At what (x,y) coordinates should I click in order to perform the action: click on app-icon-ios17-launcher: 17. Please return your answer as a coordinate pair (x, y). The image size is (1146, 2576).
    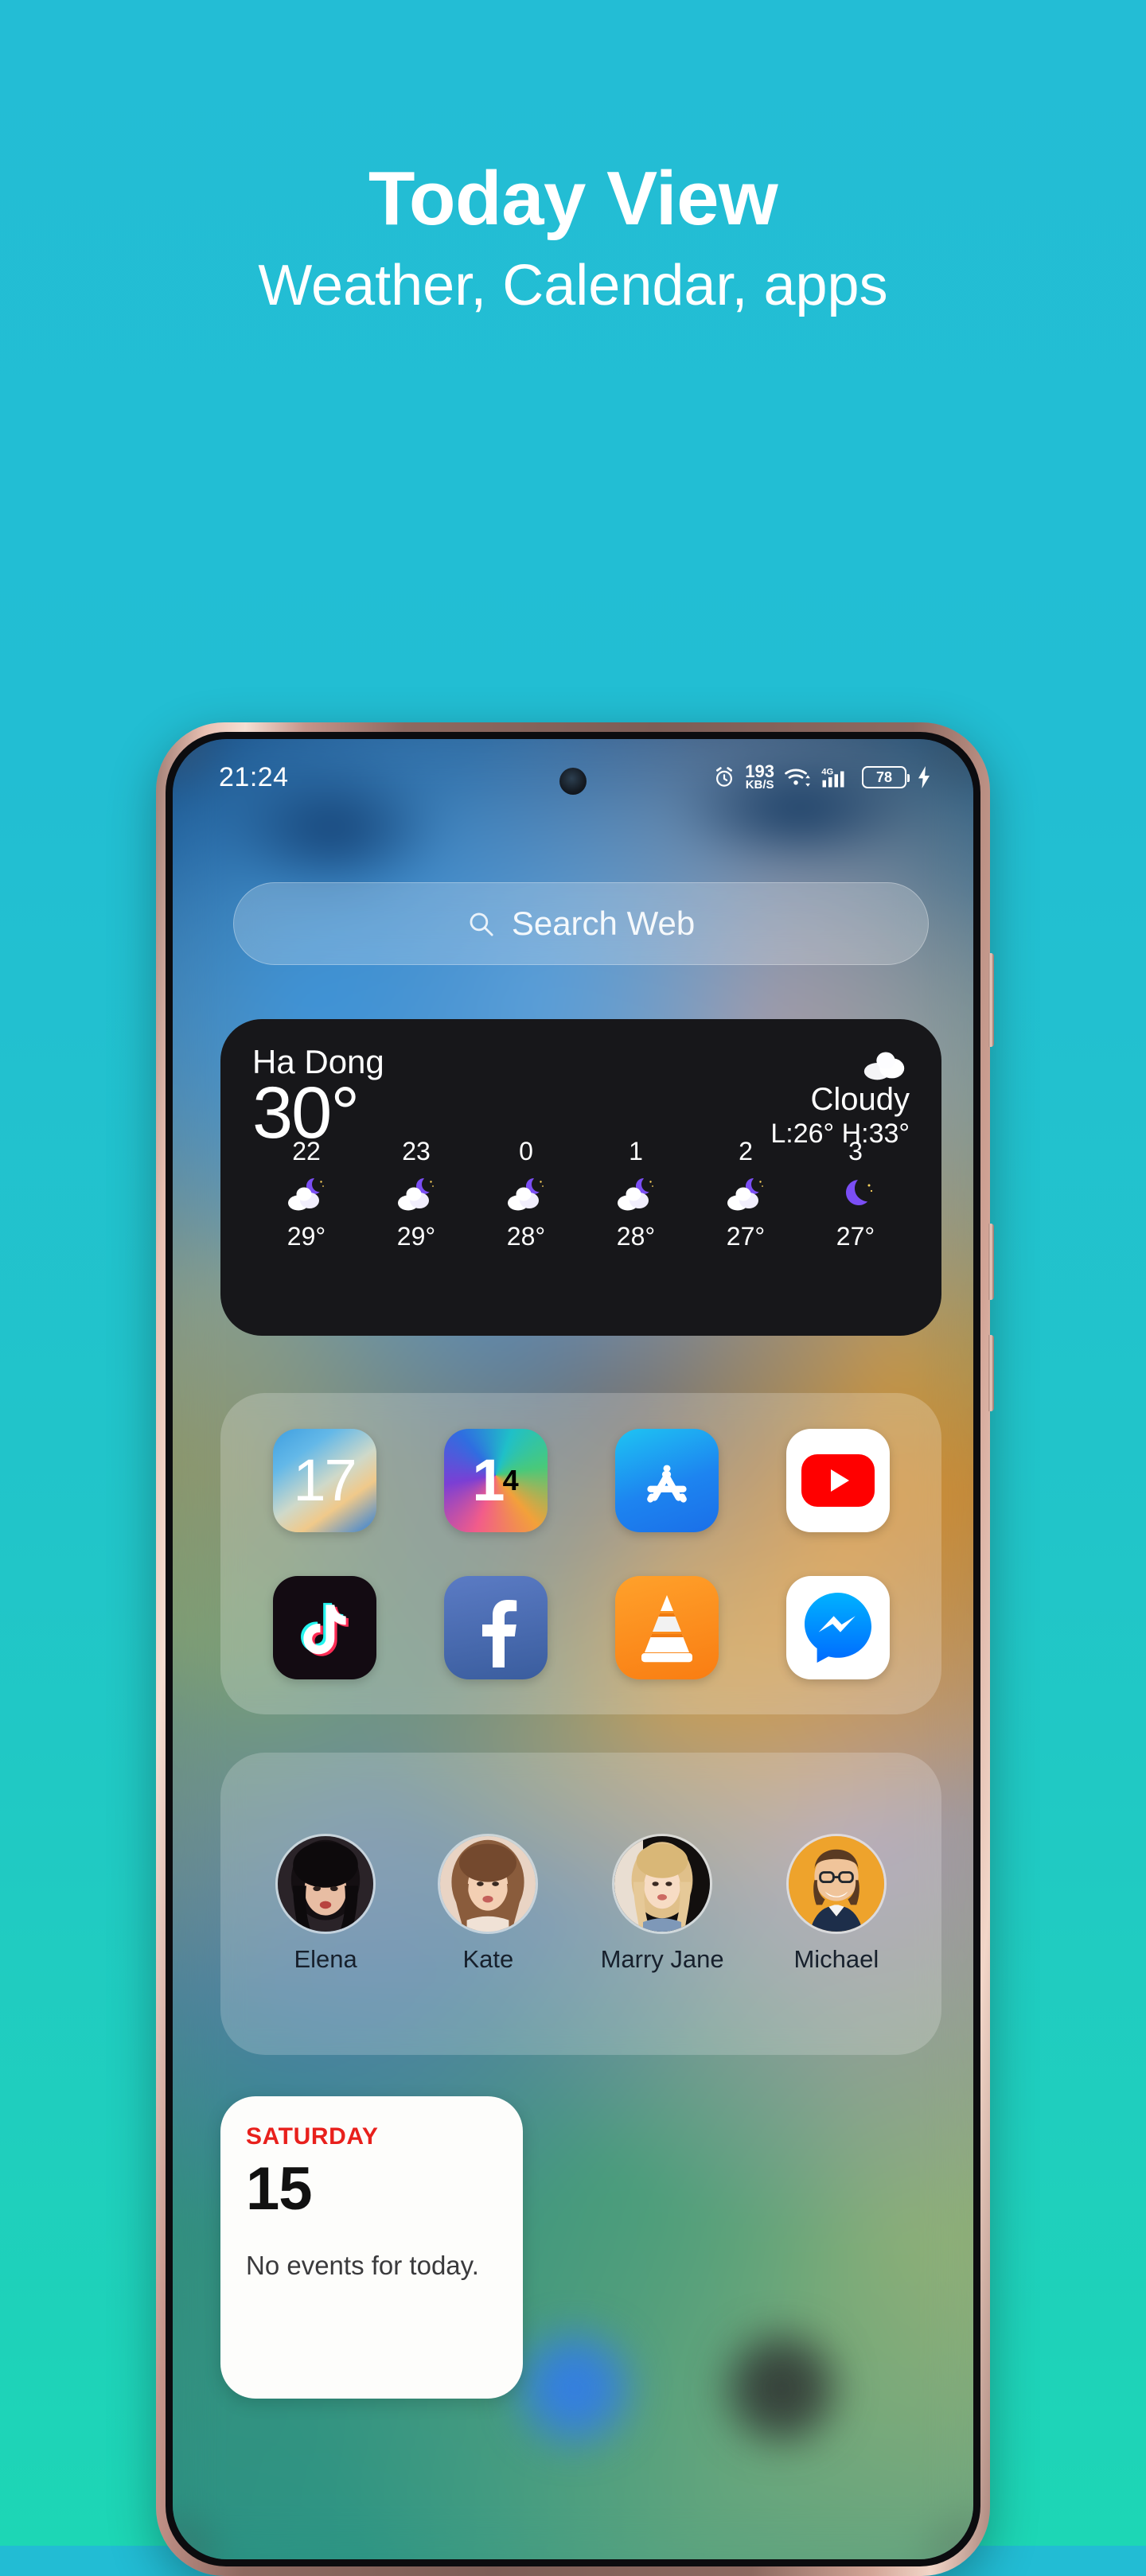
    Looking at the image, I should click on (324, 1480).